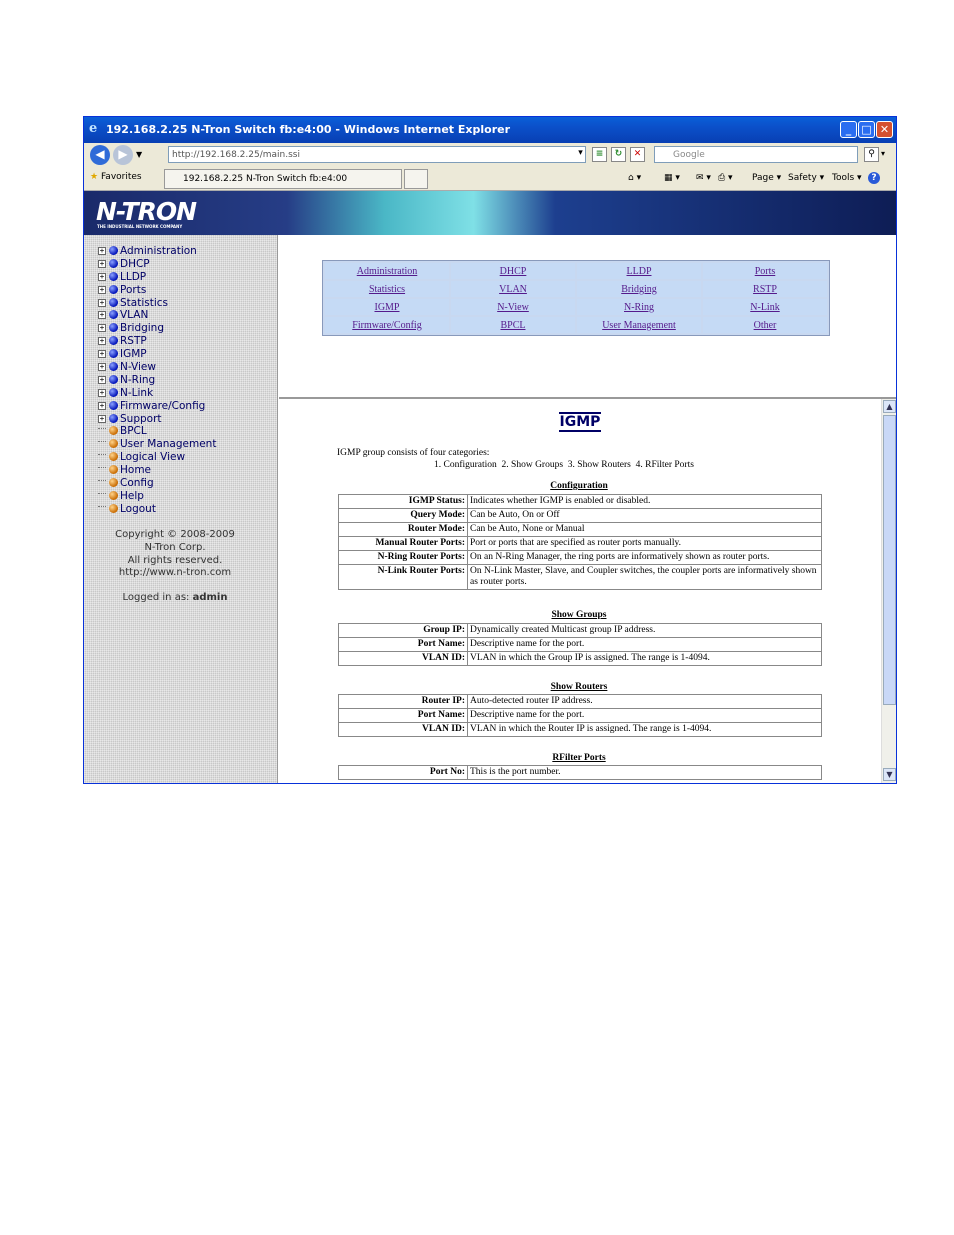  Describe the element at coordinates (637, 154) in the screenshot. I see `stop-icon: ✕` at that location.